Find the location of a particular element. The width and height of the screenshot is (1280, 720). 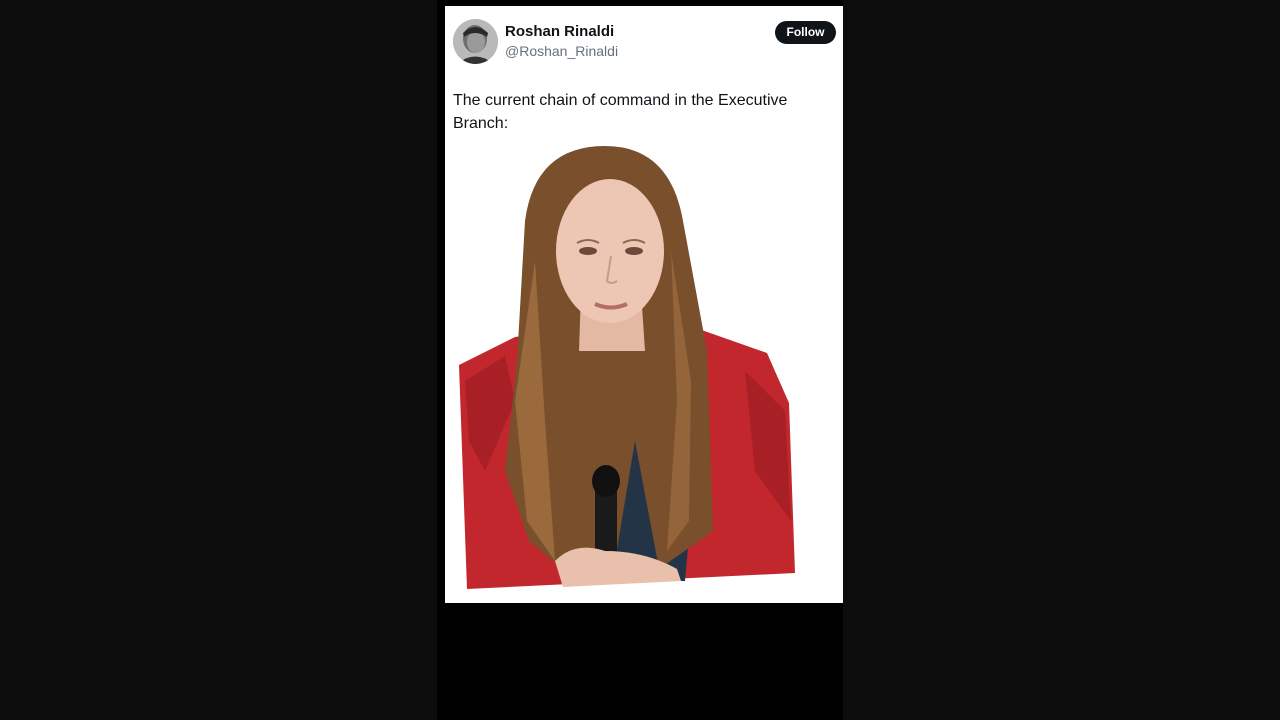

follow-button: Follow is located at coordinates (805, 32).